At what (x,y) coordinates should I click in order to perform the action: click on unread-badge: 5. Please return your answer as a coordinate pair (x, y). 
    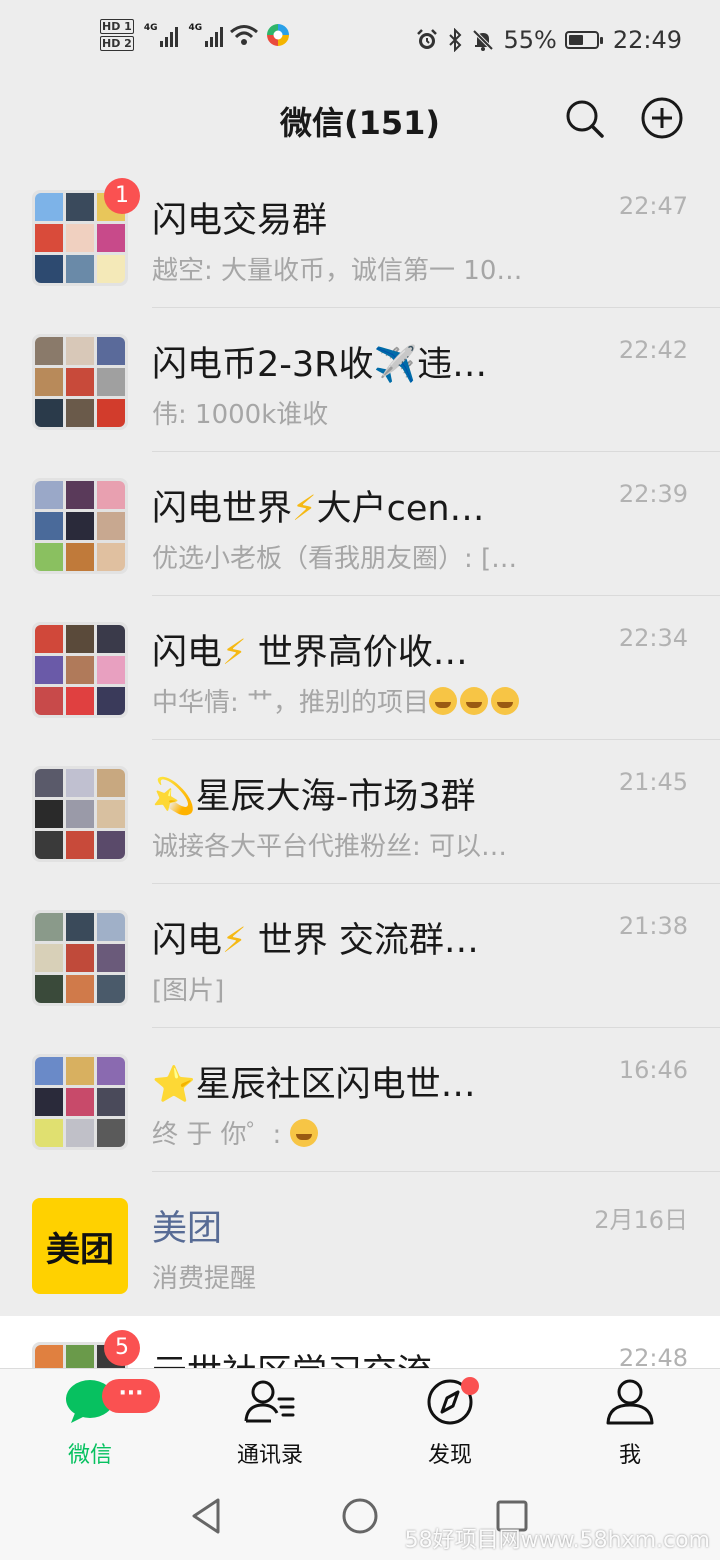
    Looking at the image, I should click on (122, 1348).